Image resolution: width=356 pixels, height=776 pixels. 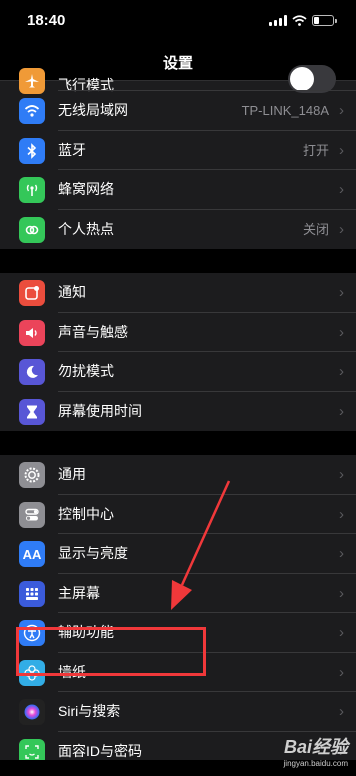 What do you see at coordinates (201, 545) in the screenshot?
I see `annotation-arrow` at bounding box center [201, 545].